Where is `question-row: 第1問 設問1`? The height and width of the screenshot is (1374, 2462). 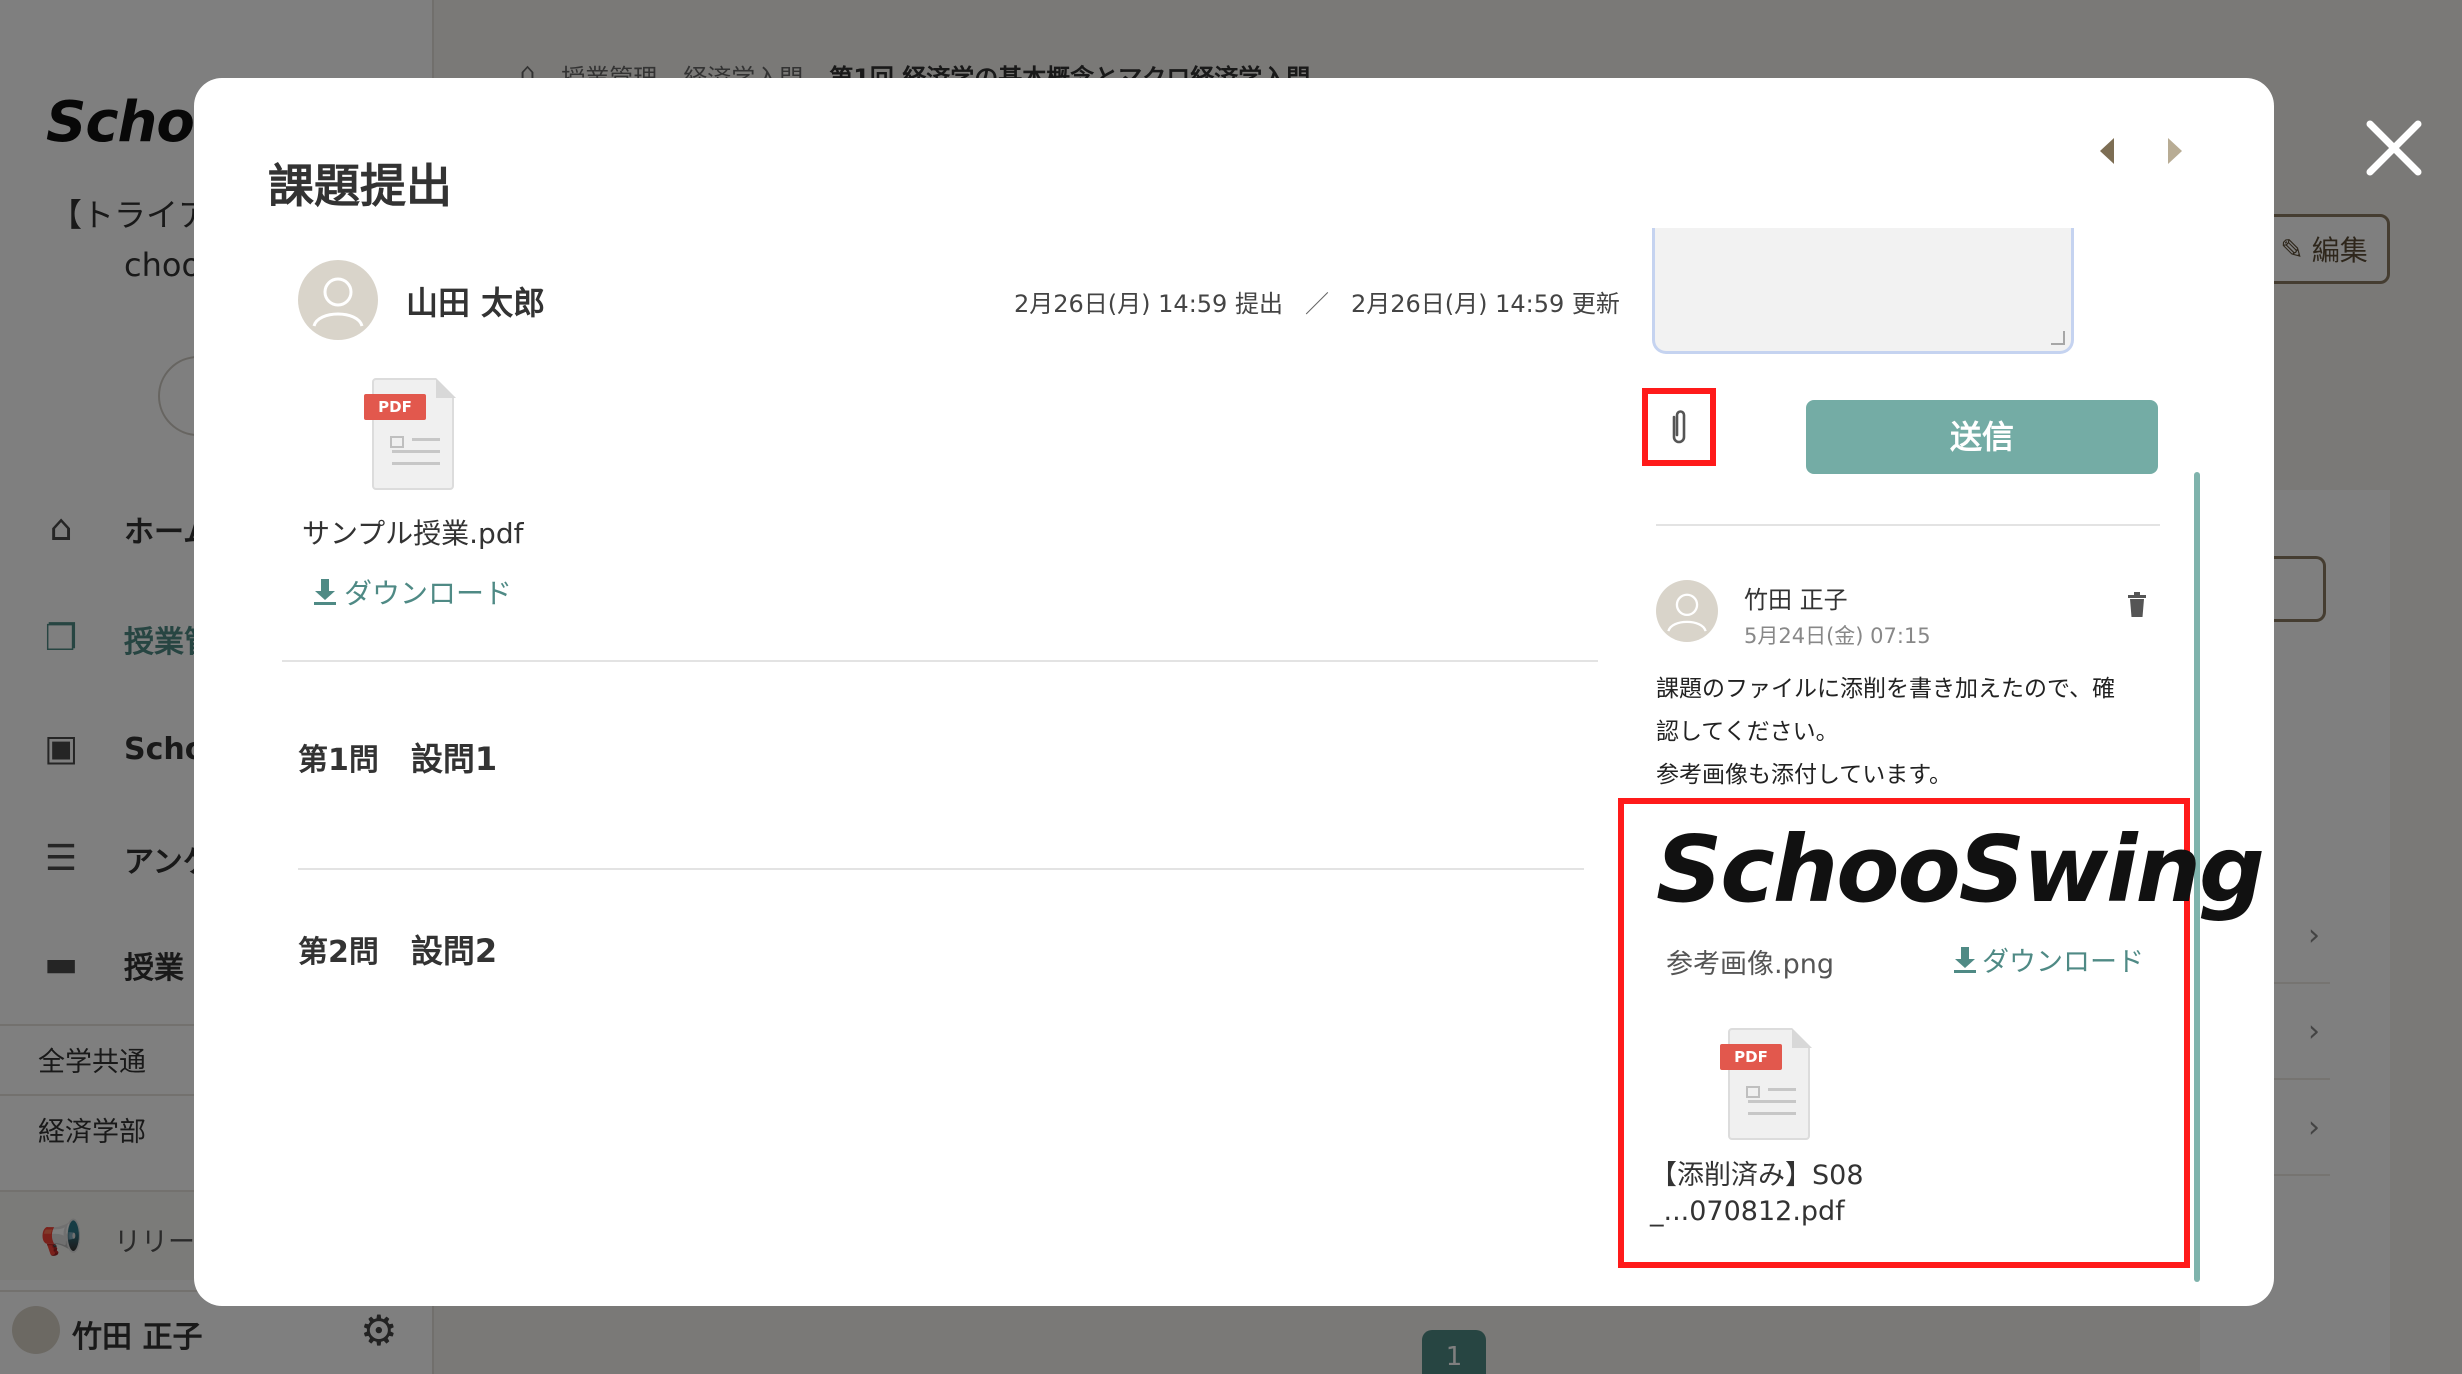 question-row: 第1問 設問1 is located at coordinates (397, 757).